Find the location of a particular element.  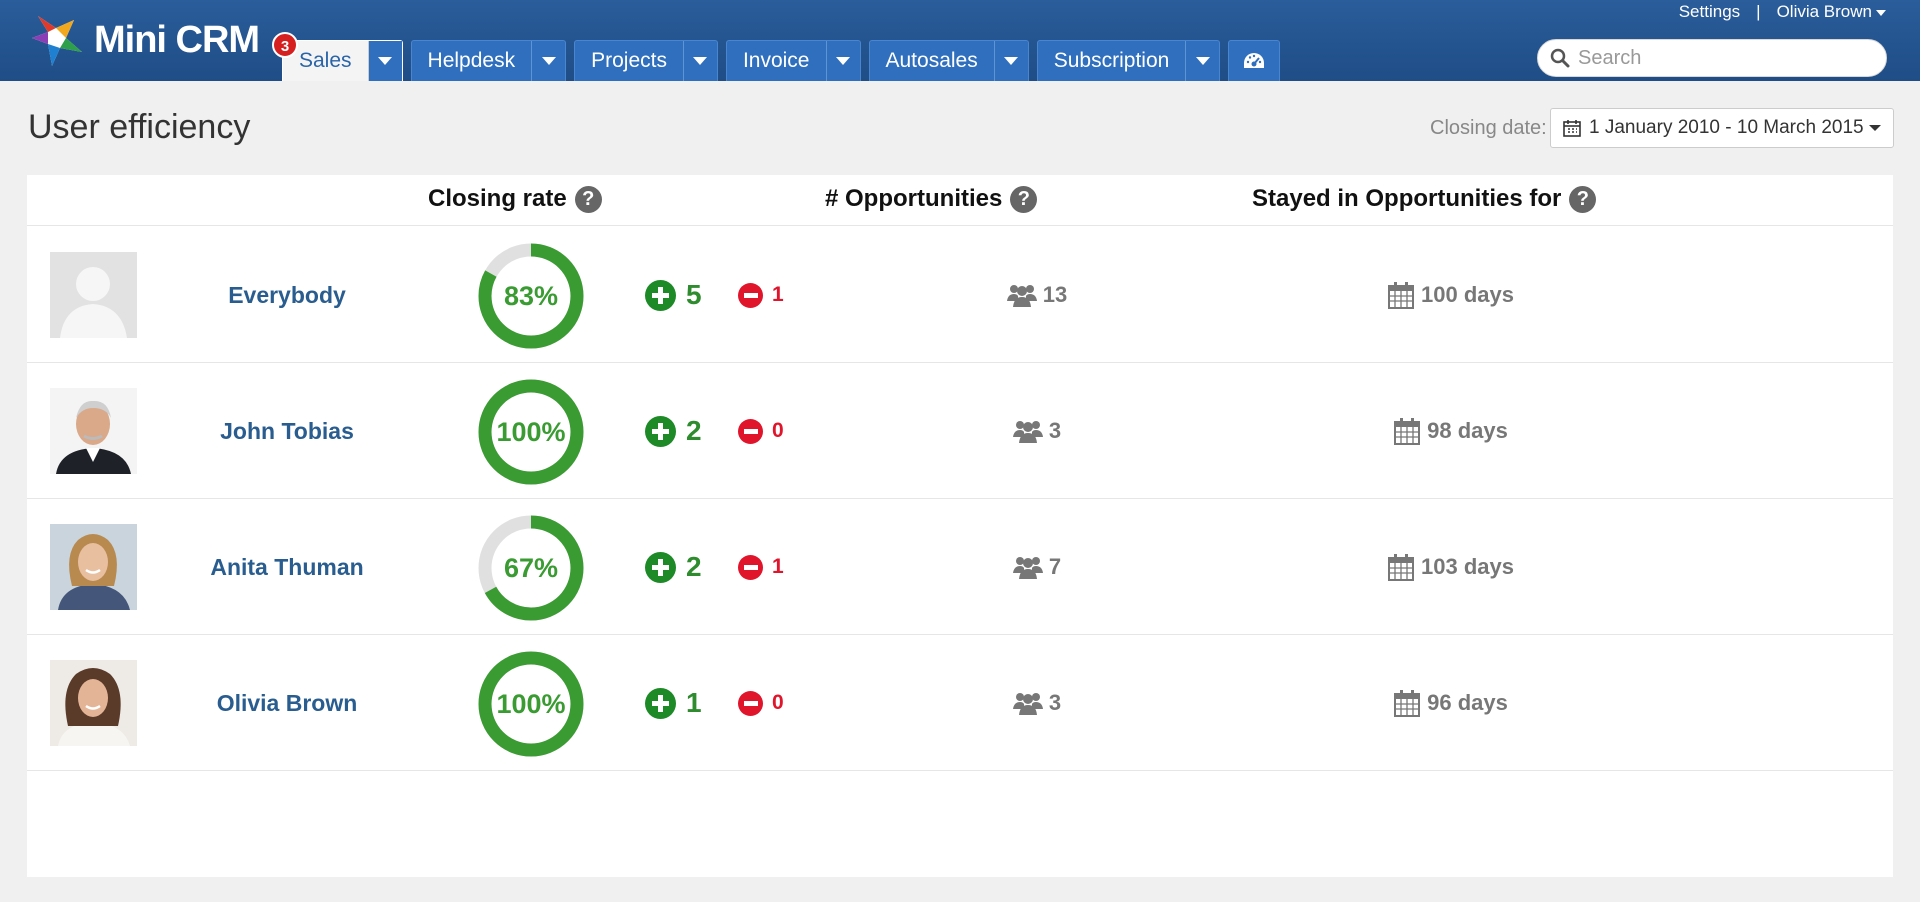

search-box is located at coordinates (1712, 58).